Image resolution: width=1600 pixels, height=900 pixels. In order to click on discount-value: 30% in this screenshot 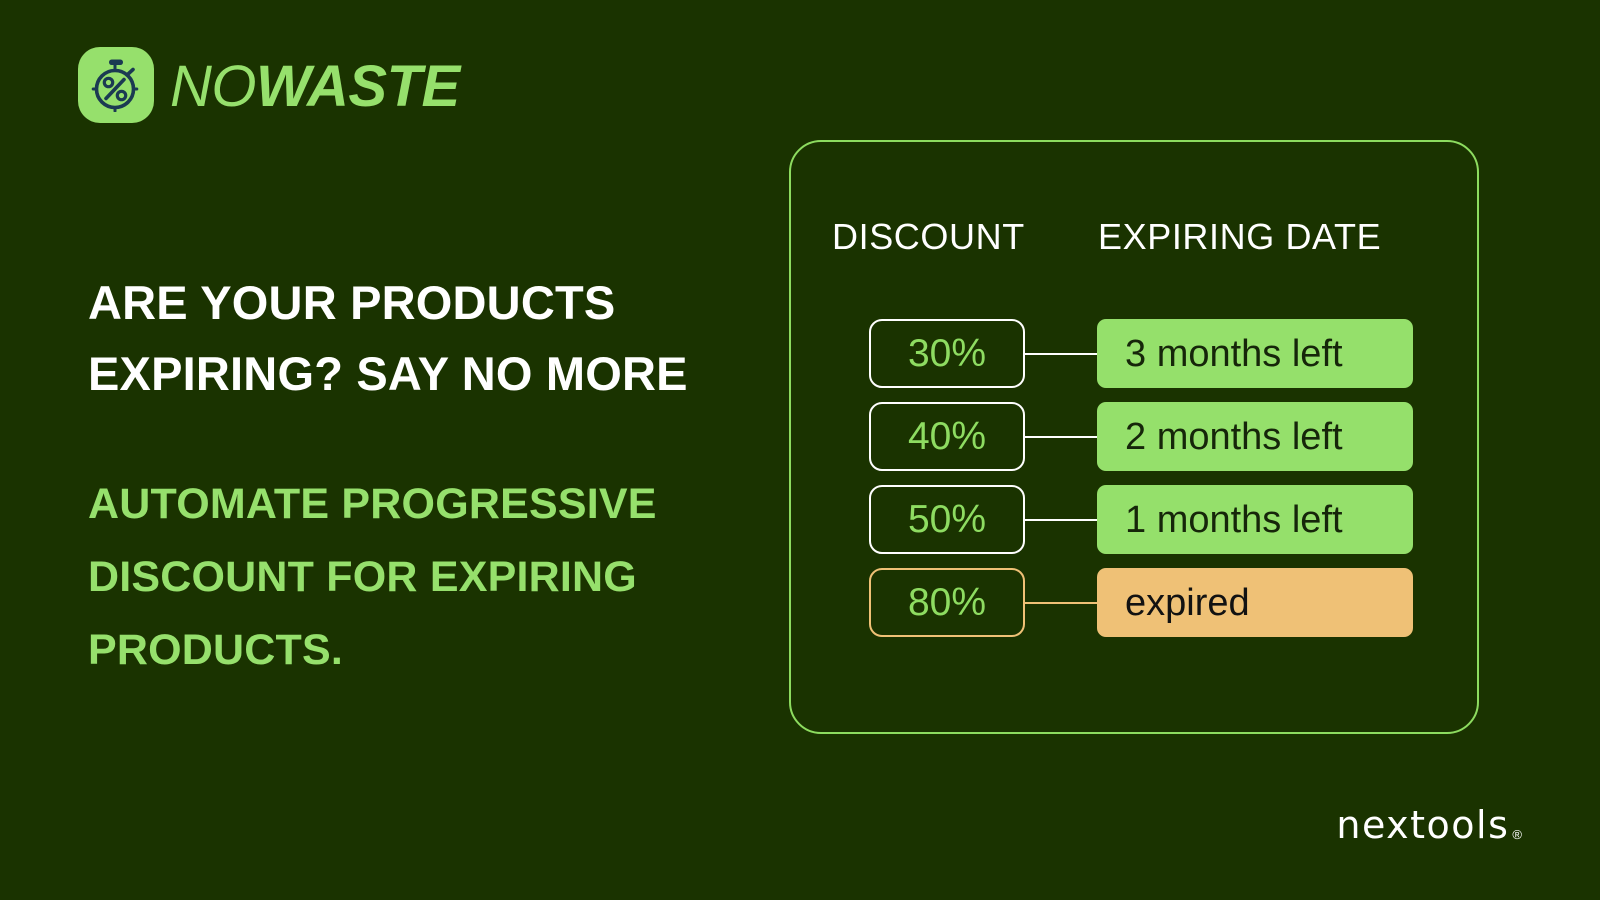, I will do `click(947, 353)`.